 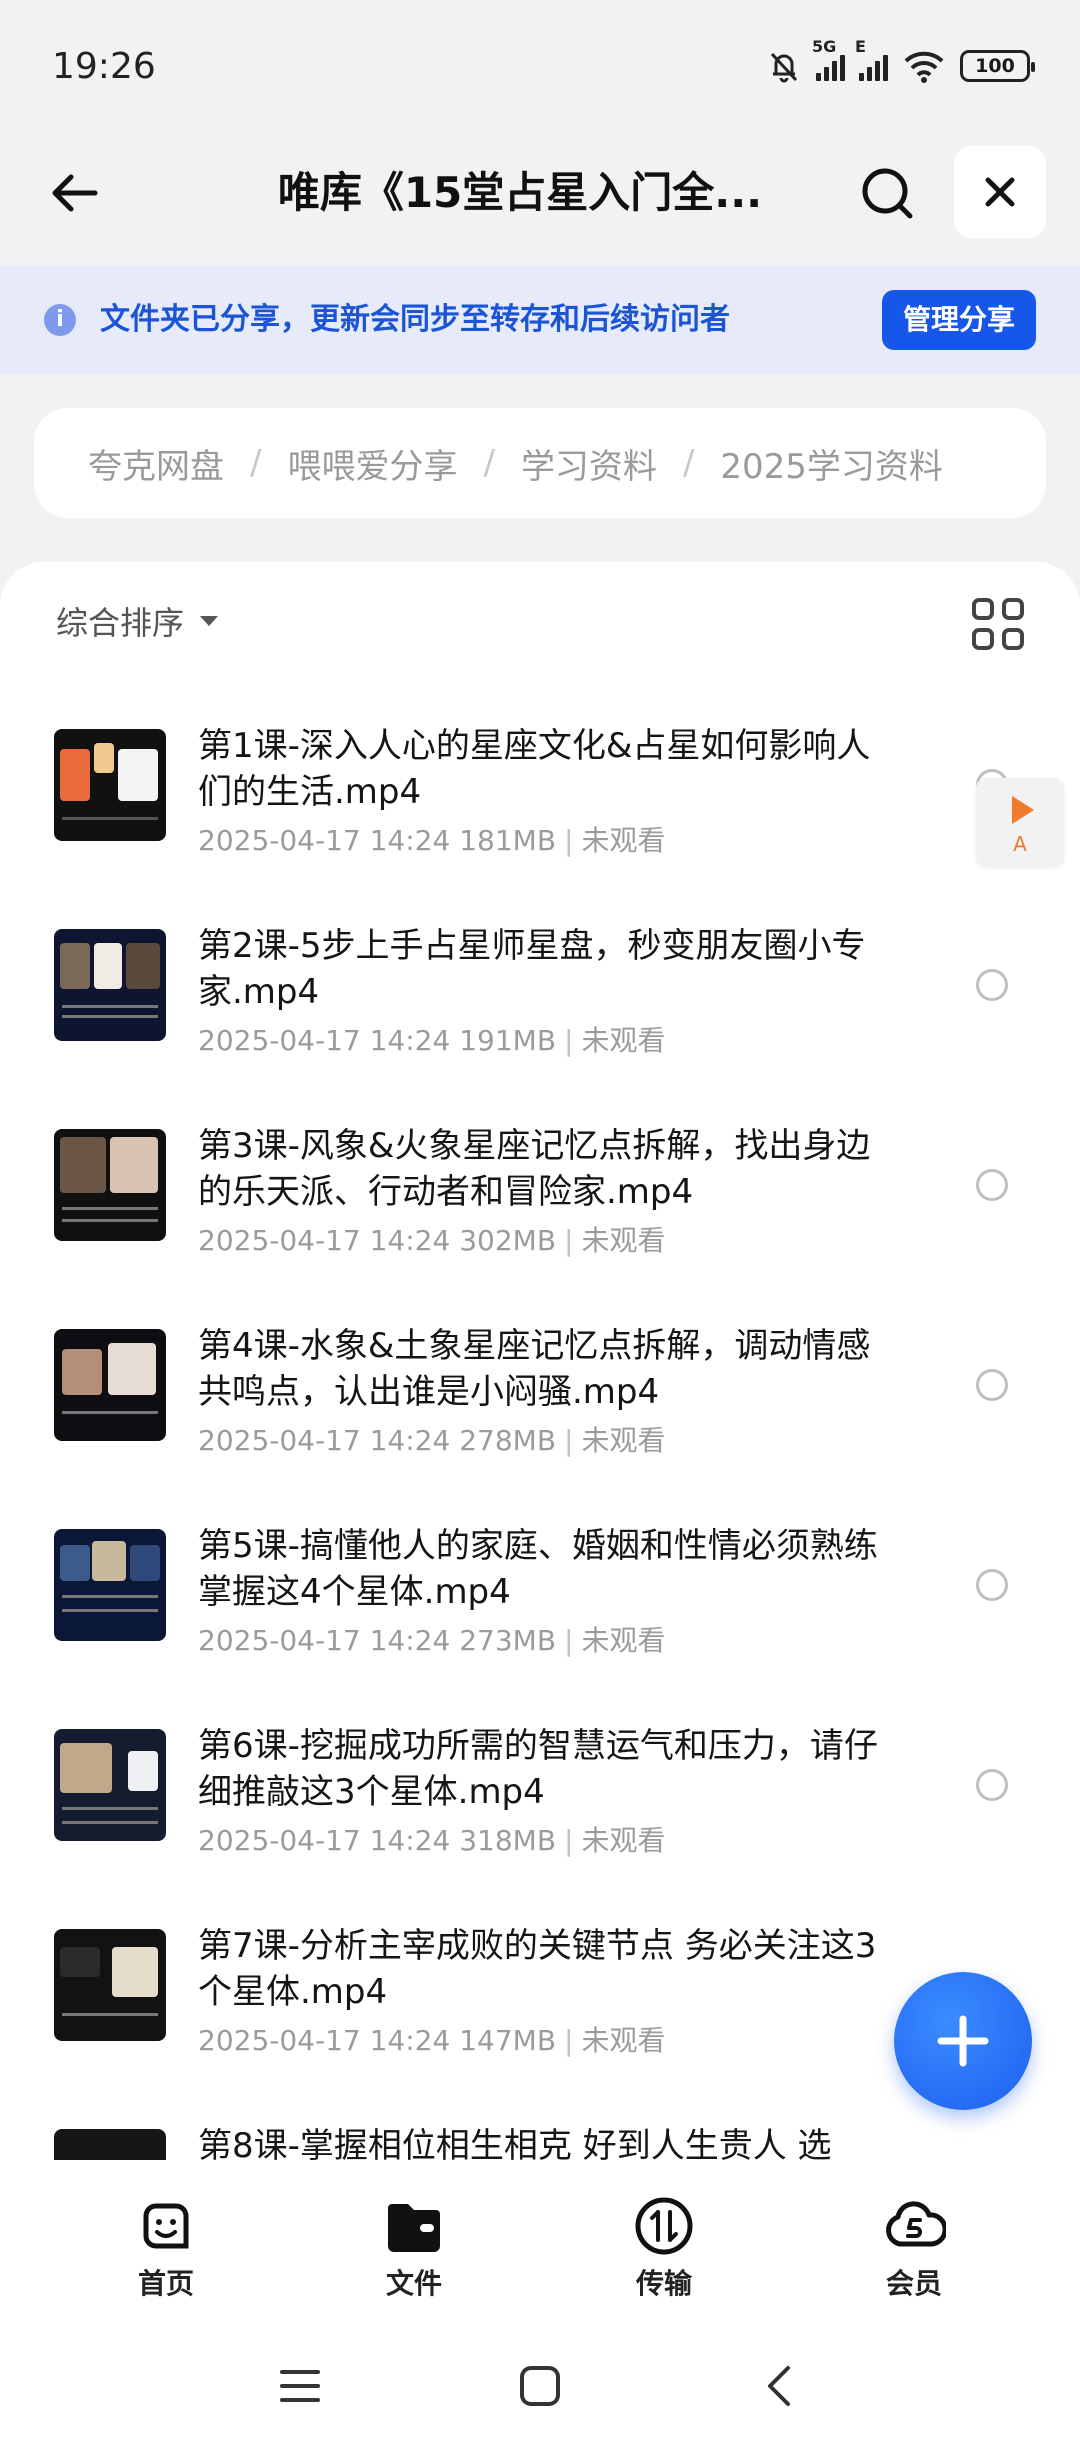 I want to click on breadcrumb-item: 学习资料, so click(x=589, y=463).